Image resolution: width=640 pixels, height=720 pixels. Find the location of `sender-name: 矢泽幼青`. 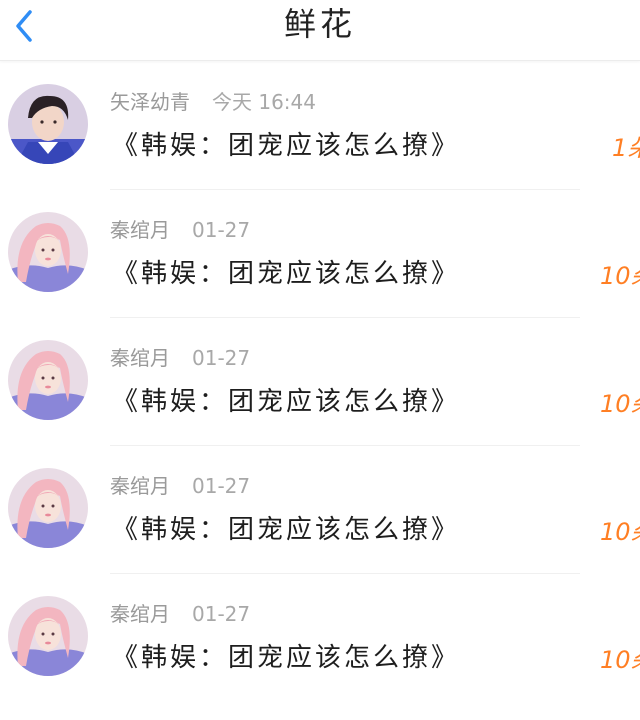

sender-name: 矢泽幼青 is located at coordinates (150, 102).